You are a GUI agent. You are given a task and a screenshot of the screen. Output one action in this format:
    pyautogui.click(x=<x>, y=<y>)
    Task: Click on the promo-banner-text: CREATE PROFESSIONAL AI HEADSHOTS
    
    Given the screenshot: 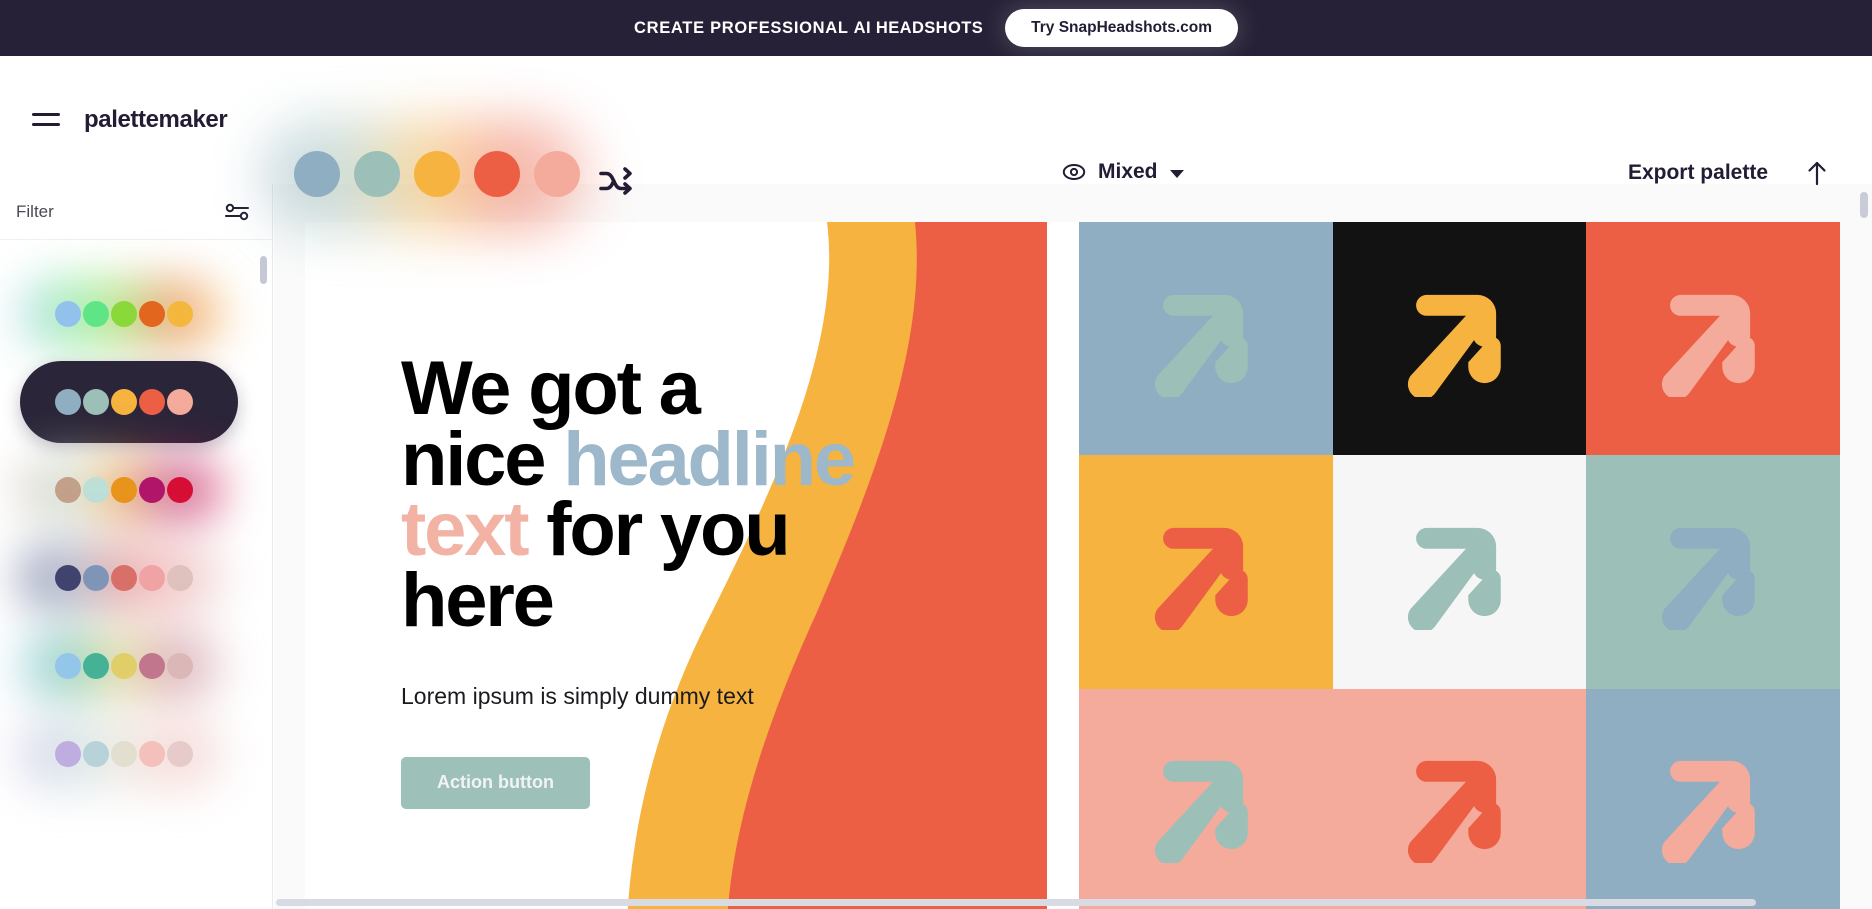 What is the action you would take?
    pyautogui.click(x=808, y=28)
    